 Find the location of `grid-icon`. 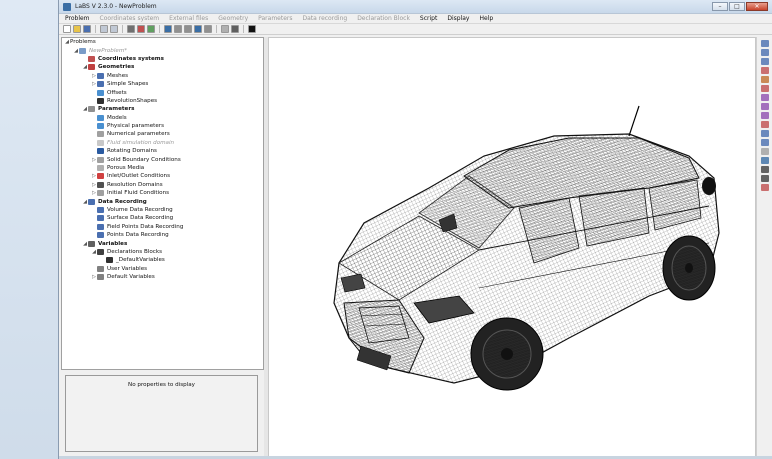

grid-icon is located at coordinates (178, 29).